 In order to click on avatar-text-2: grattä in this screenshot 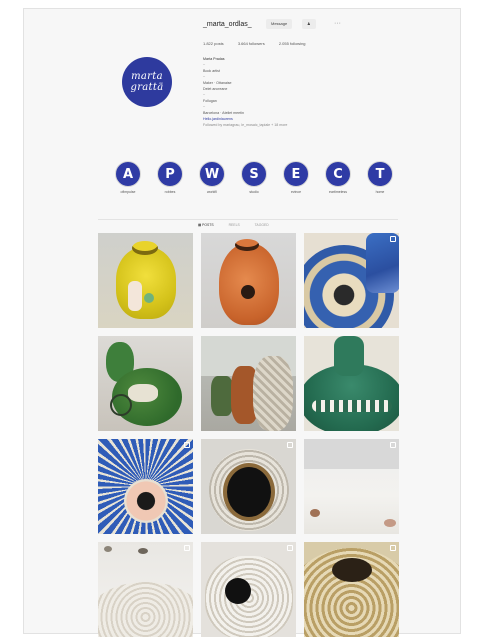, I will do `click(147, 87)`.